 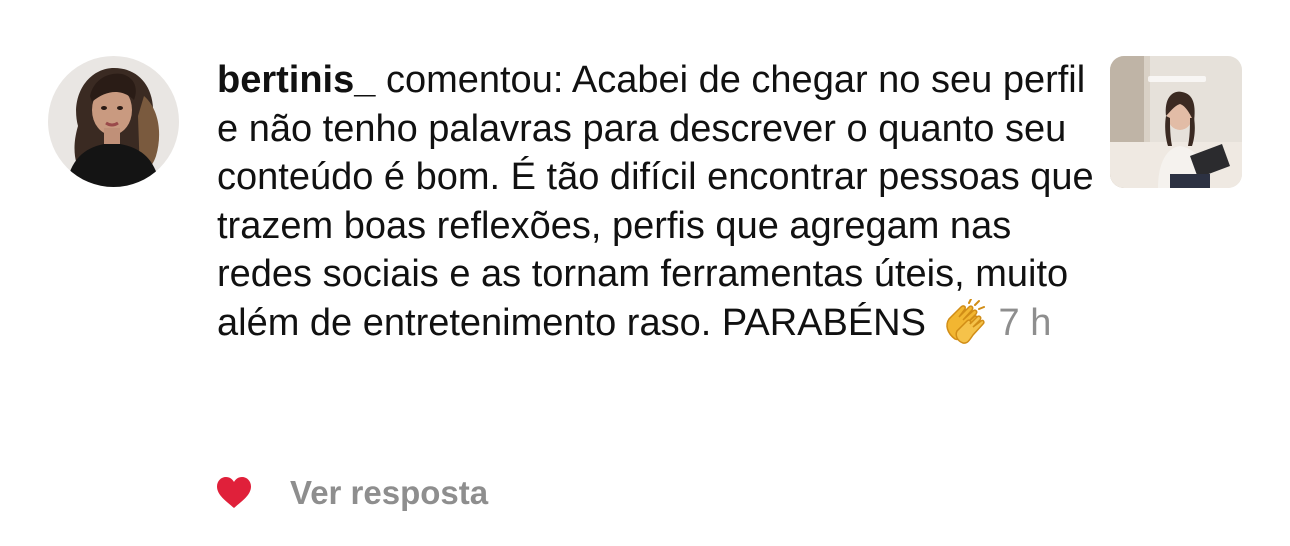 What do you see at coordinates (296, 80) in the screenshot?
I see `comment-username: bertinis_` at bounding box center [296, 80].